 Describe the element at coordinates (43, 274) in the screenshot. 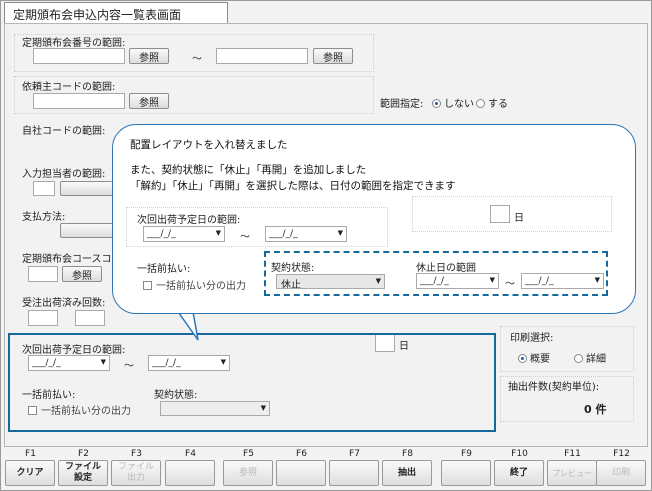

I see `course-code-input` at that location.